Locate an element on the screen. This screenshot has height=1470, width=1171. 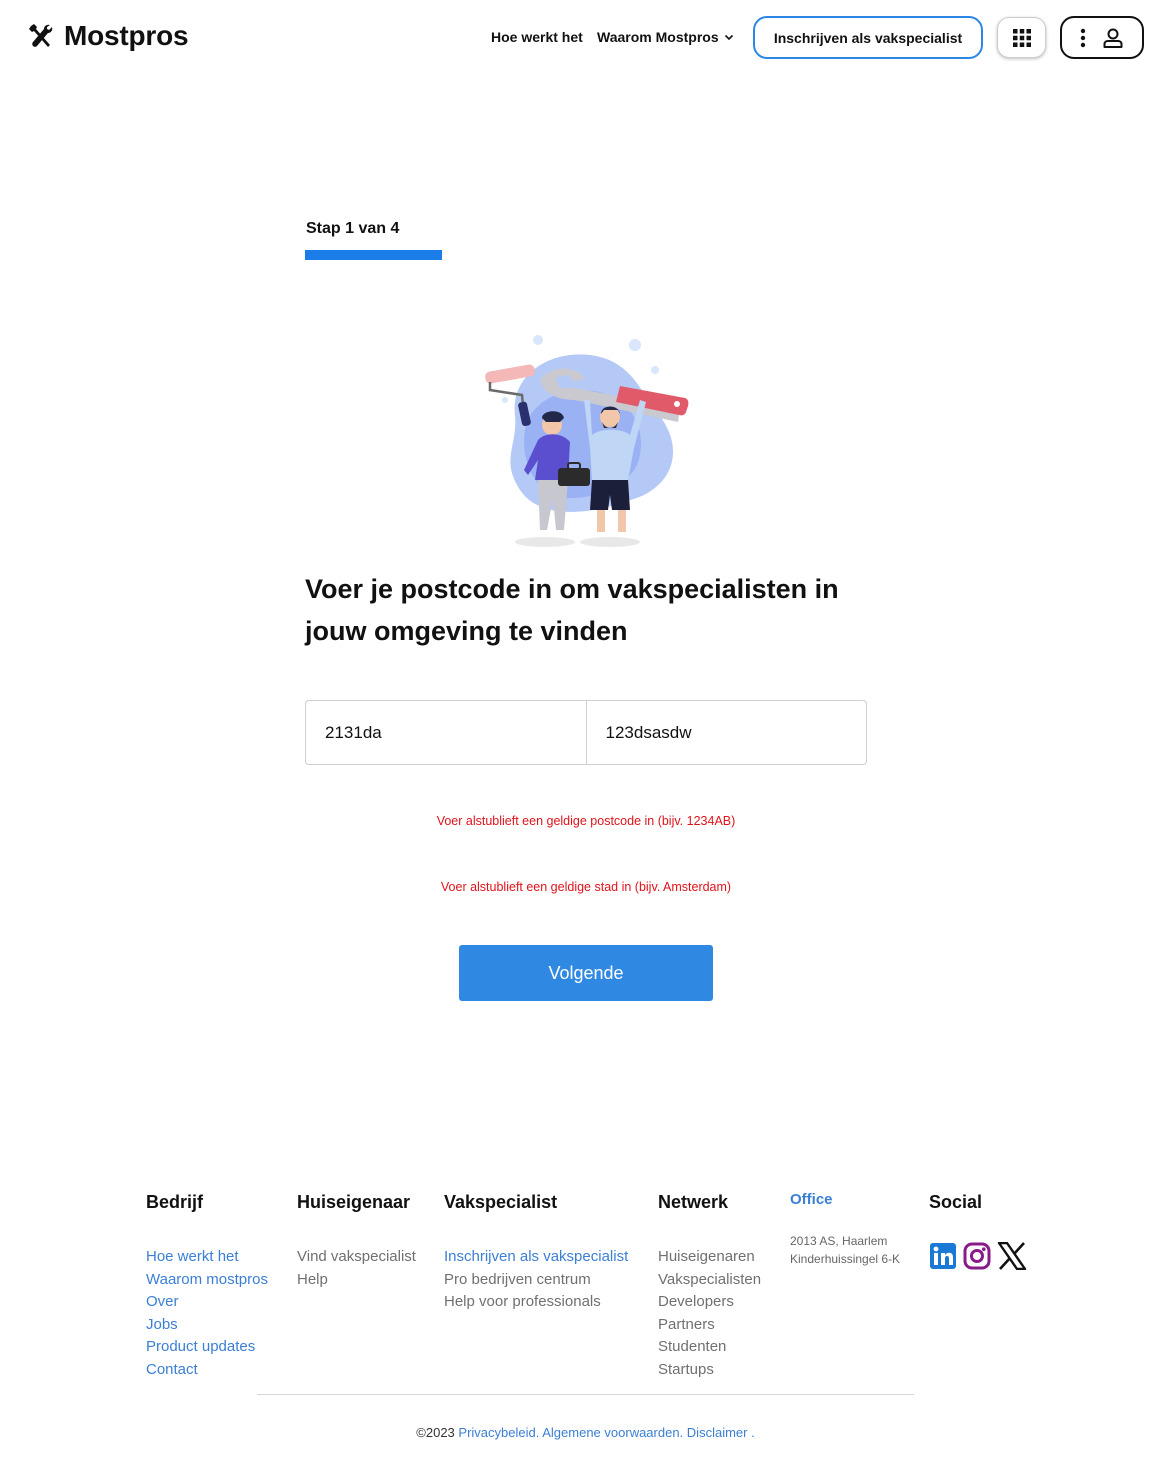
footer-link-how-it-works: Hoe werkt het is located at coordinates (207, 1257).